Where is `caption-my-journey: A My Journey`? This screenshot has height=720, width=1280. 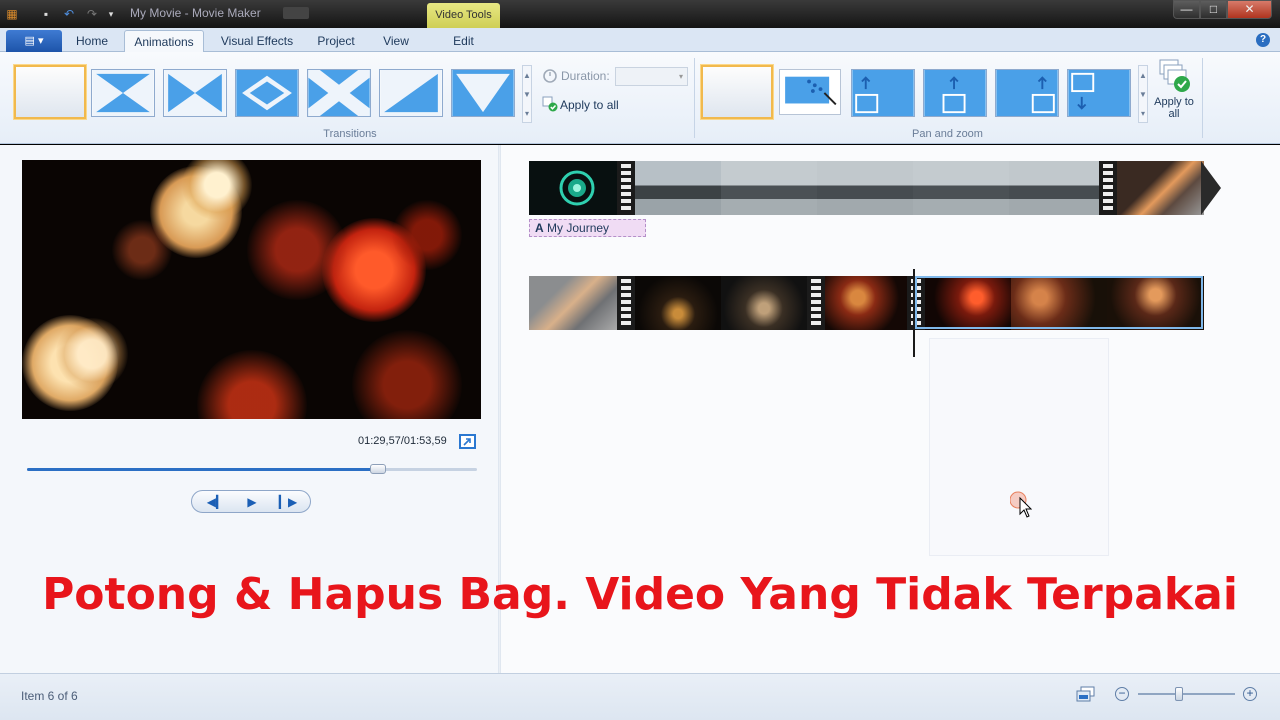 caption-my-journey: A My Journey is located at coordinates (587, 228).